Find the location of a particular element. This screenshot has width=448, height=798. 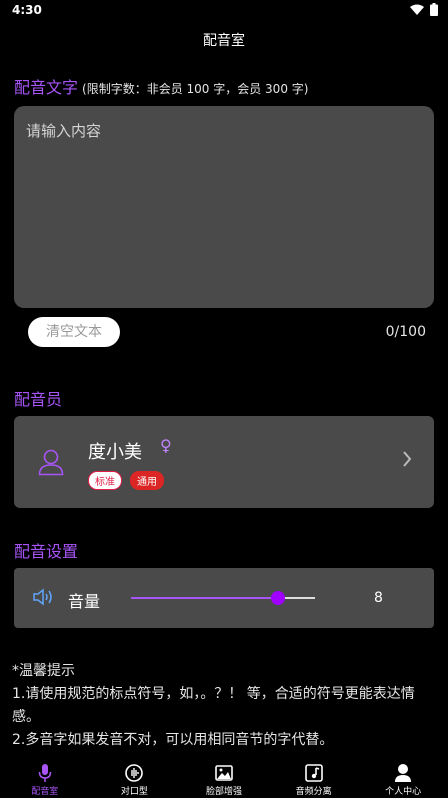

tips-line-1: 1.请使用规范的标点符号，如，。？！ 等，合适的符号更能表达情感。 is located at coordinates (213, 705).